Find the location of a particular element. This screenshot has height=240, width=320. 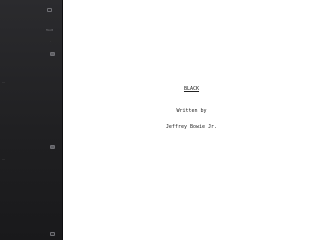

author-name: Jeffrey Bowie Jr. is located at coordinates (191, 127).